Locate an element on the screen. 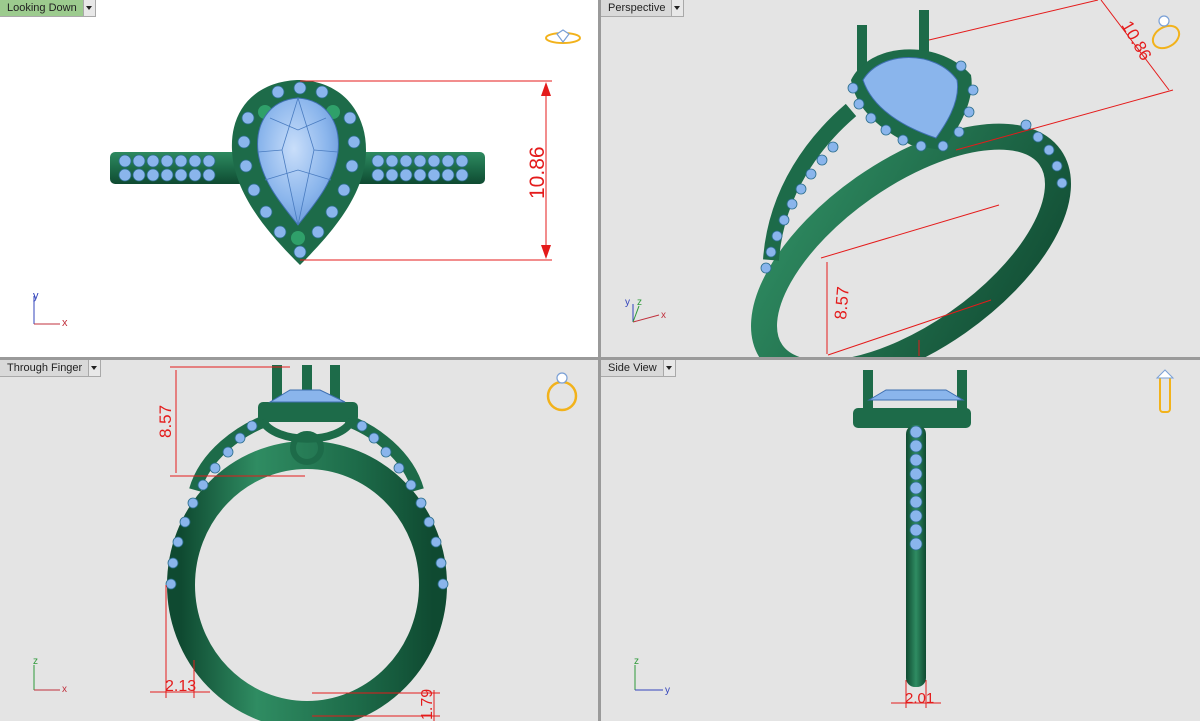 This screenshot has height=721, width=1200. viewport-tab-through-finger: Through Finger is located at coordinates (51, 368).